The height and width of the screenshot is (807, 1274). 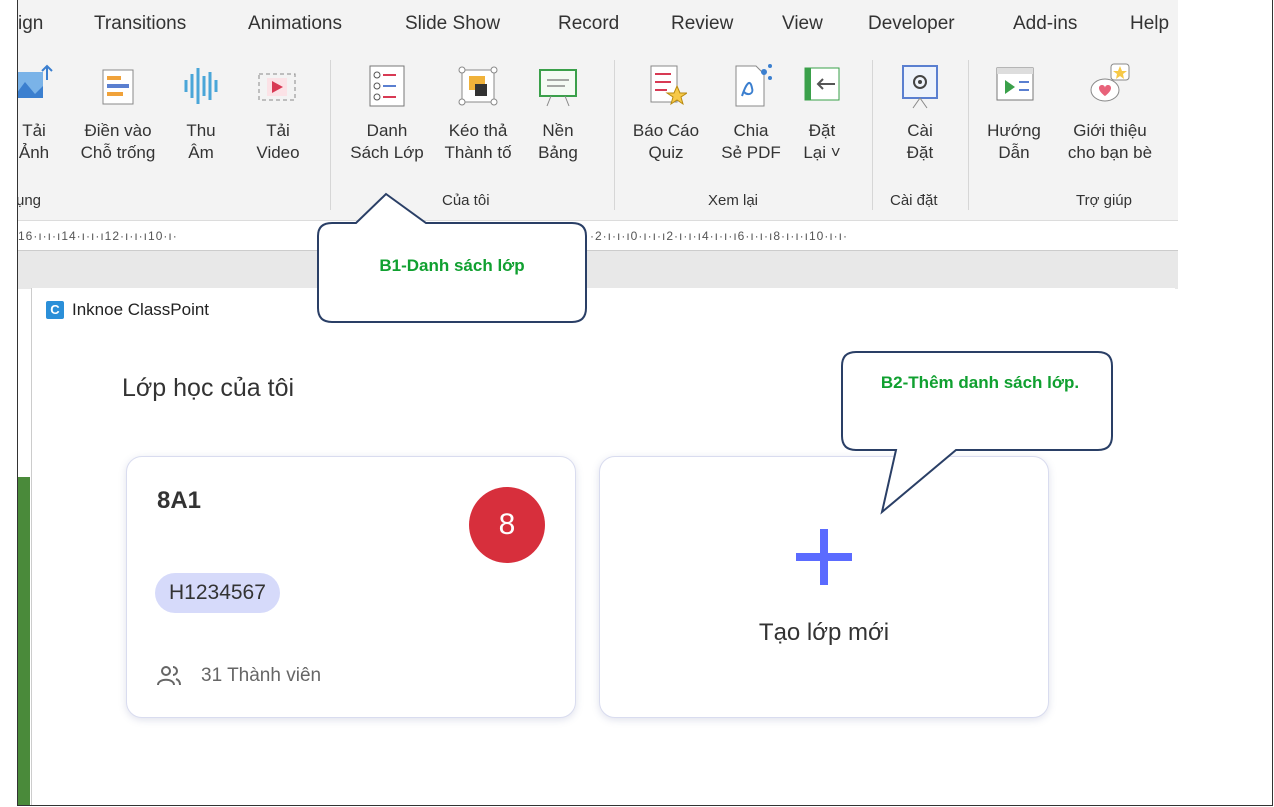 What do you see at coordinates (478, 113) in the screenshot?
I see `drag-drop-button: Kéo thả Thành tố` at bounding box center [478, 113].